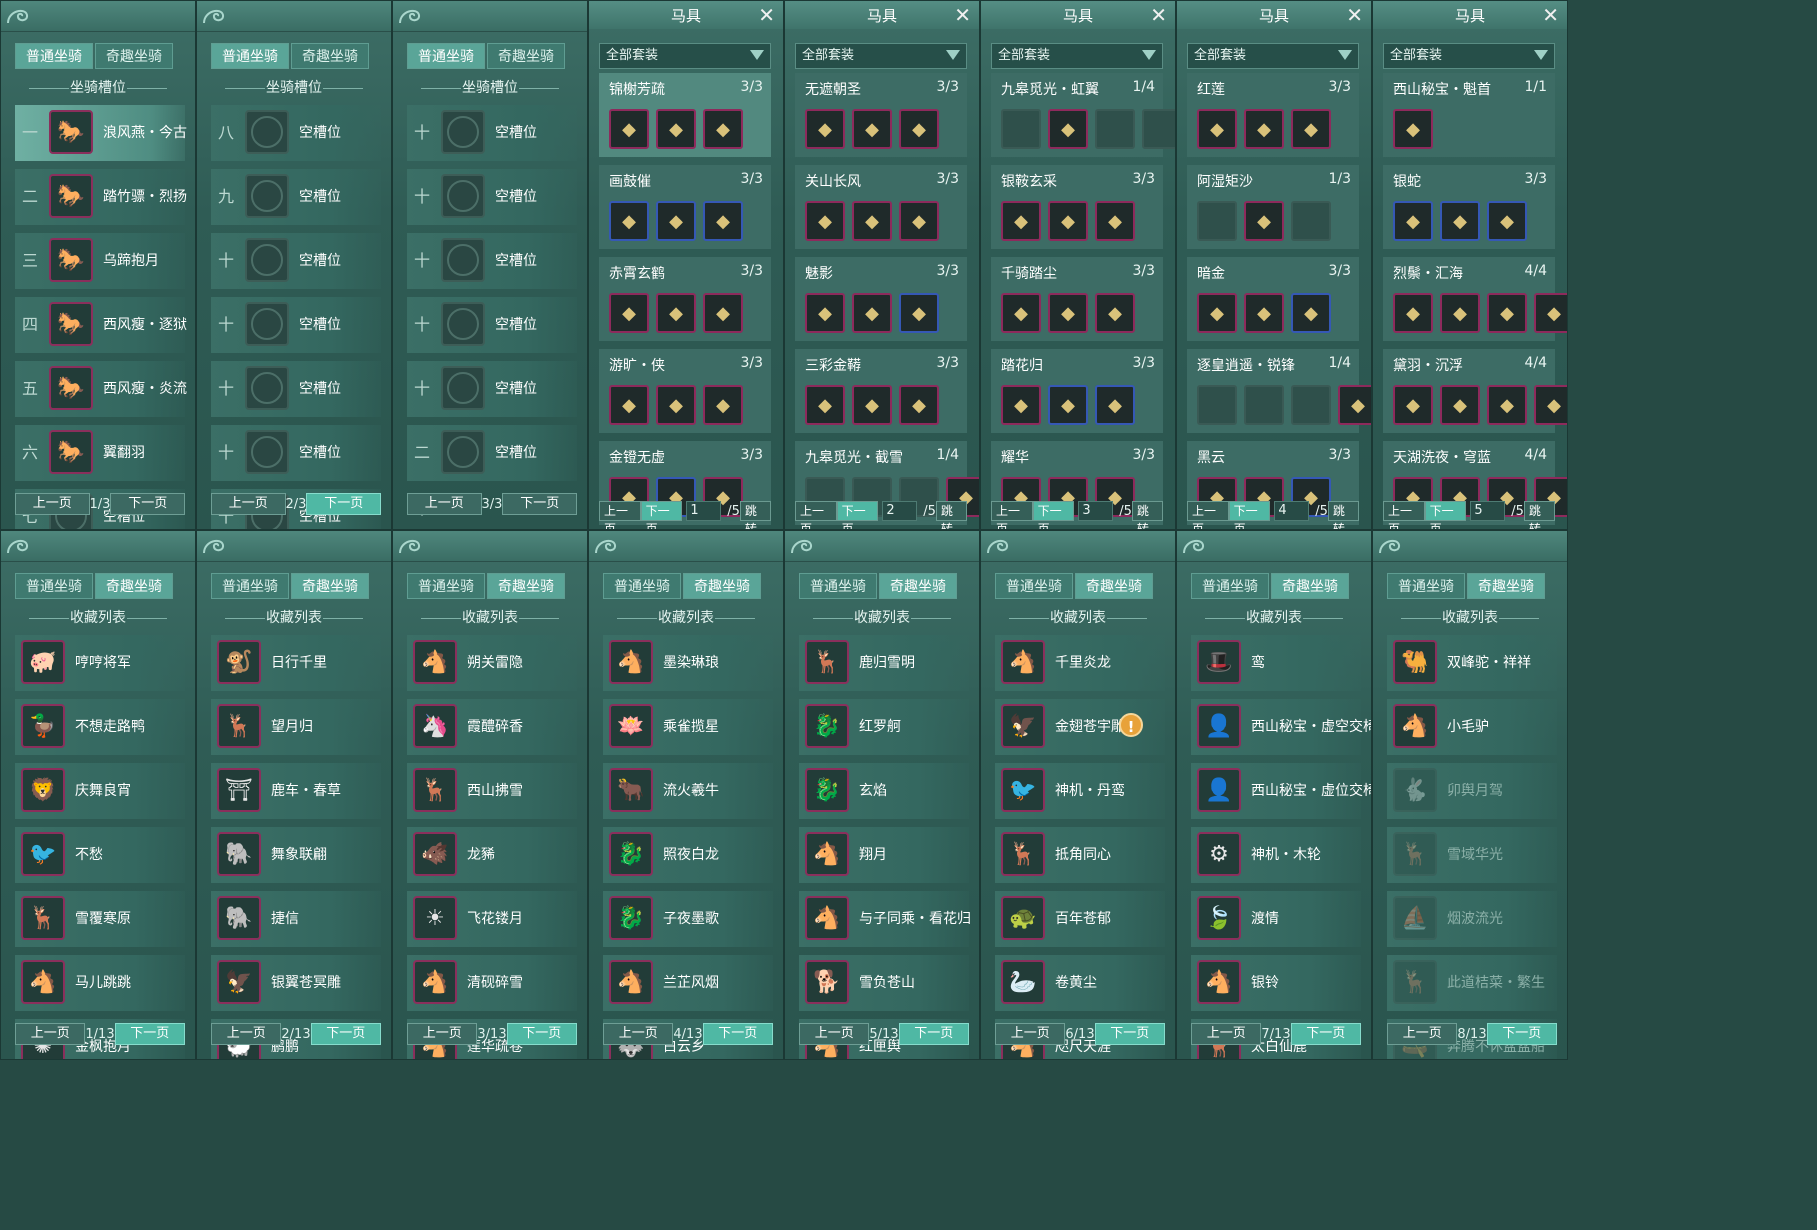 Image resolution: width=1817 pixels, height=1230 pixels. What do you see at coordinates (296, 791) in the screenshot?
I see `collection-row: ⛩ 鹿车・春草` at bounding box center [296, 791].